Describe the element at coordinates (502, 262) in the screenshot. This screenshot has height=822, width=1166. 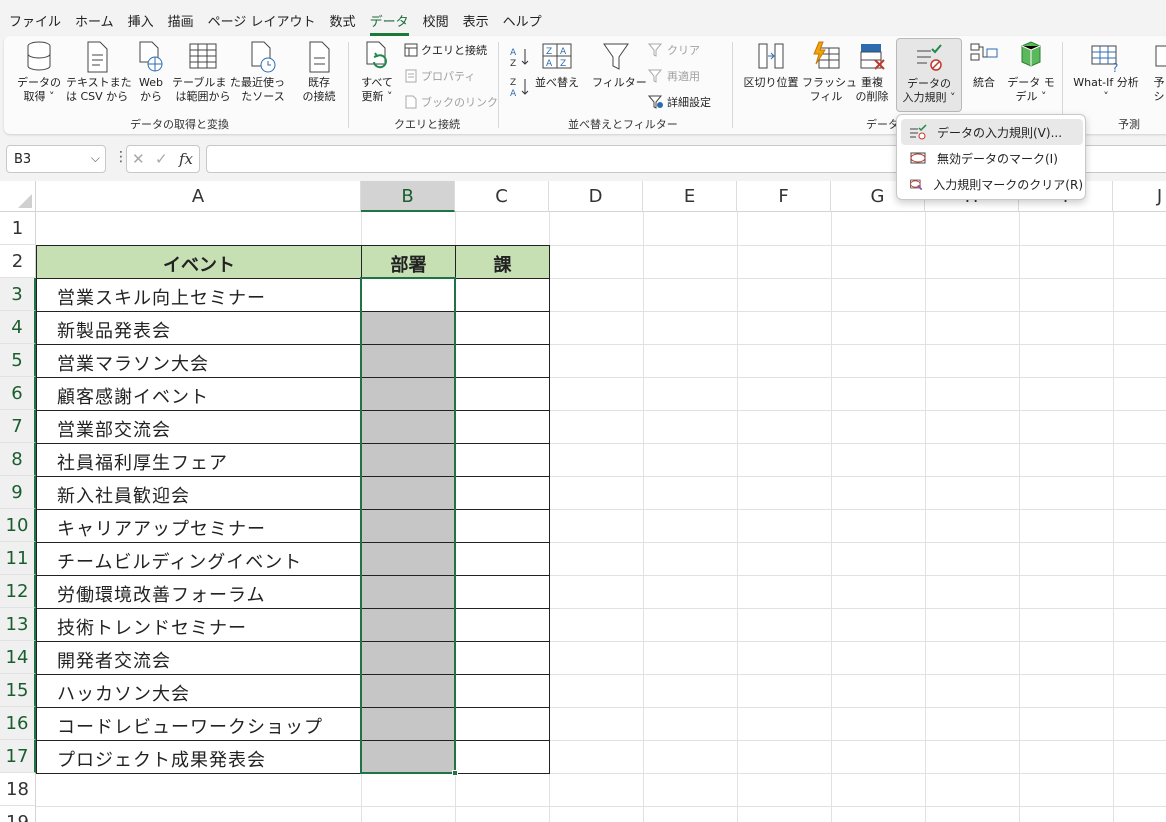
I see `table-header-section: 課` at that location.